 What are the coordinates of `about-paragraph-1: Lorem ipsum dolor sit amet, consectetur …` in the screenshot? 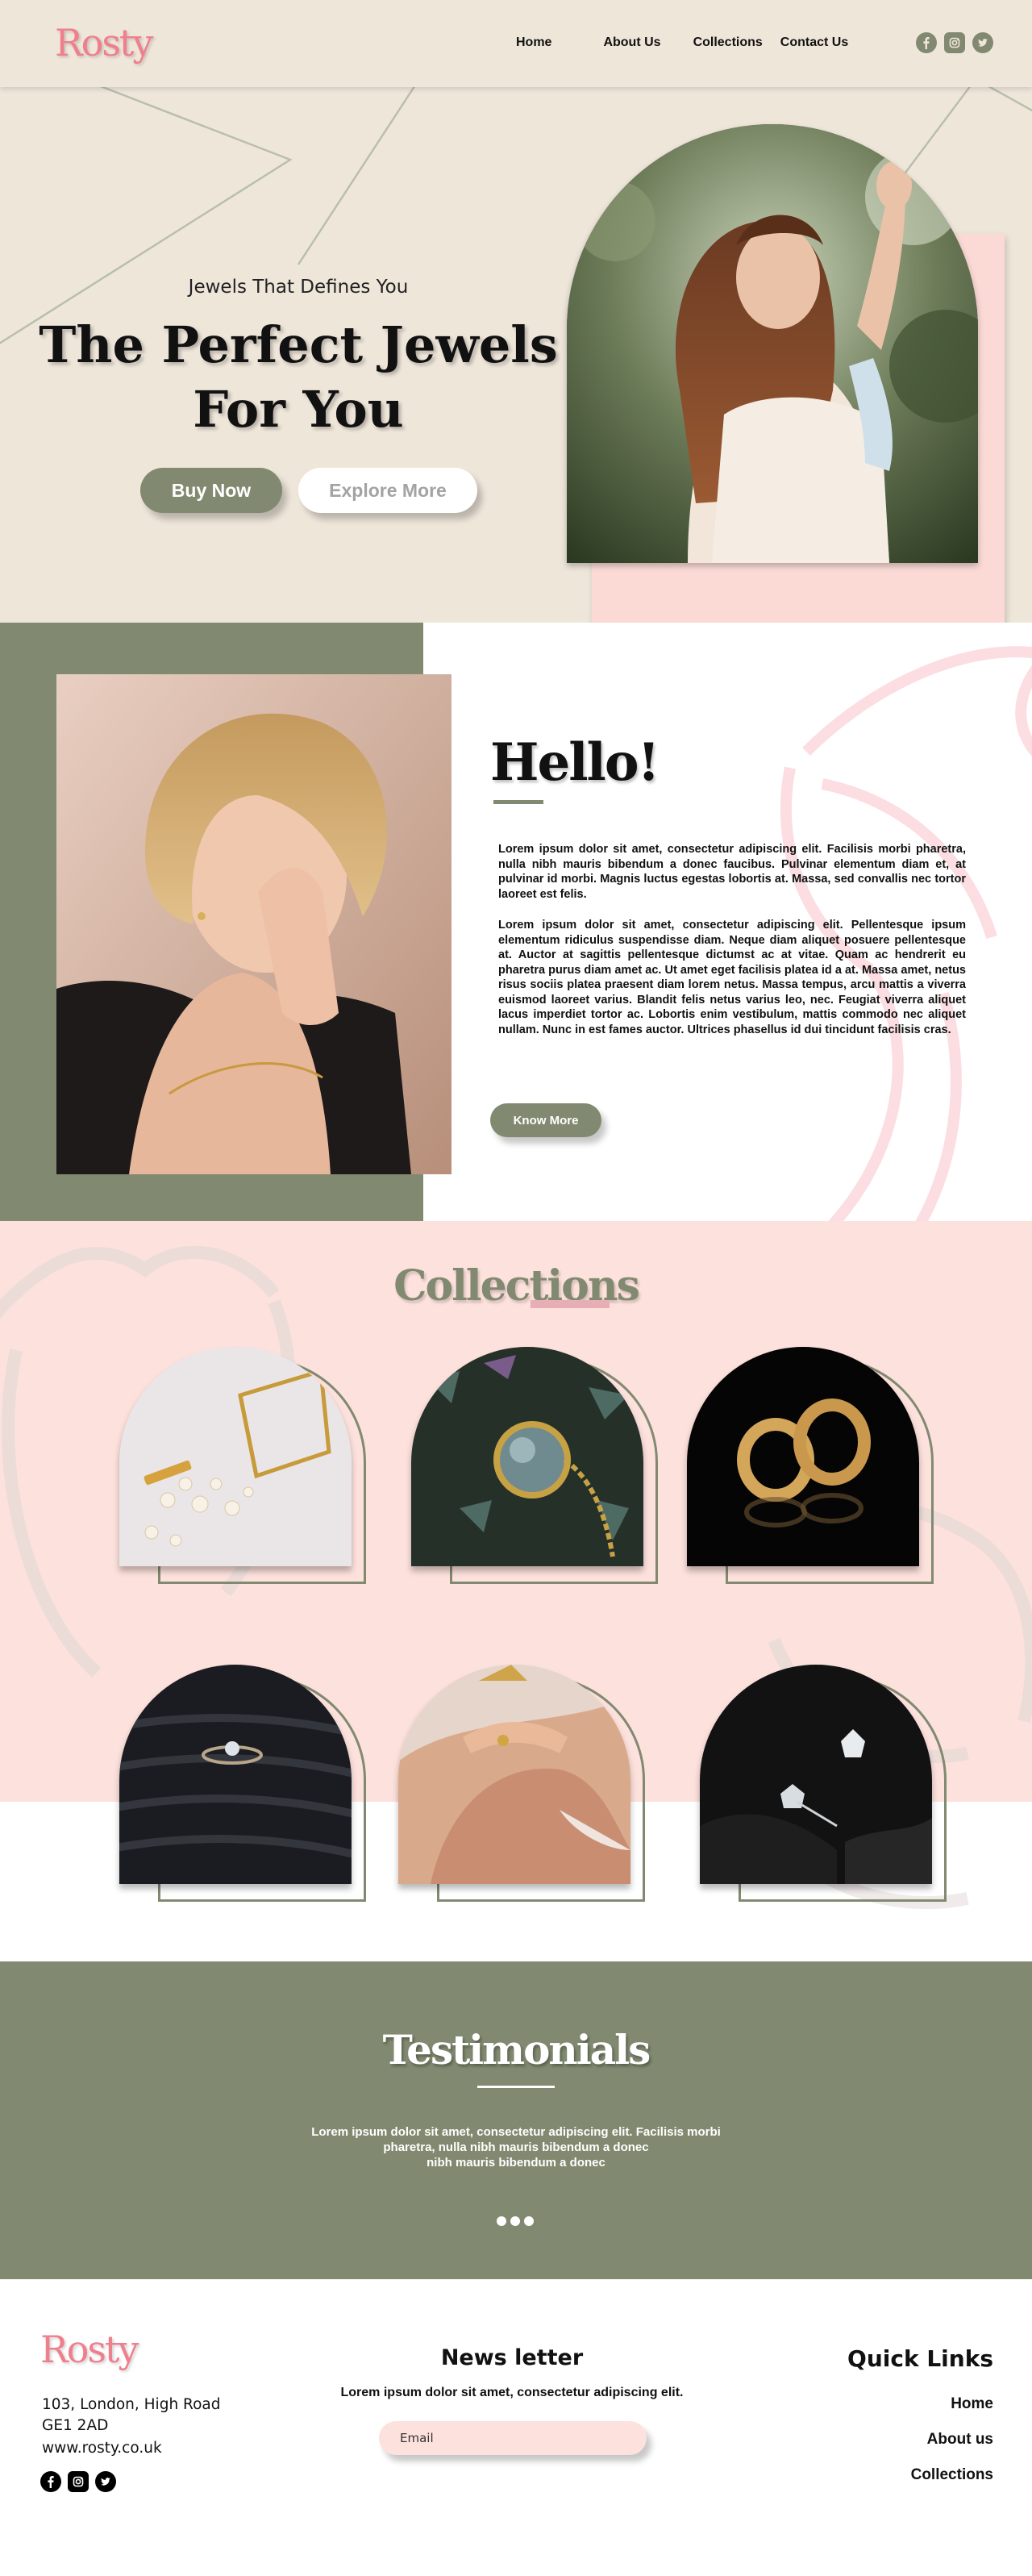 It's located at (732, 872).